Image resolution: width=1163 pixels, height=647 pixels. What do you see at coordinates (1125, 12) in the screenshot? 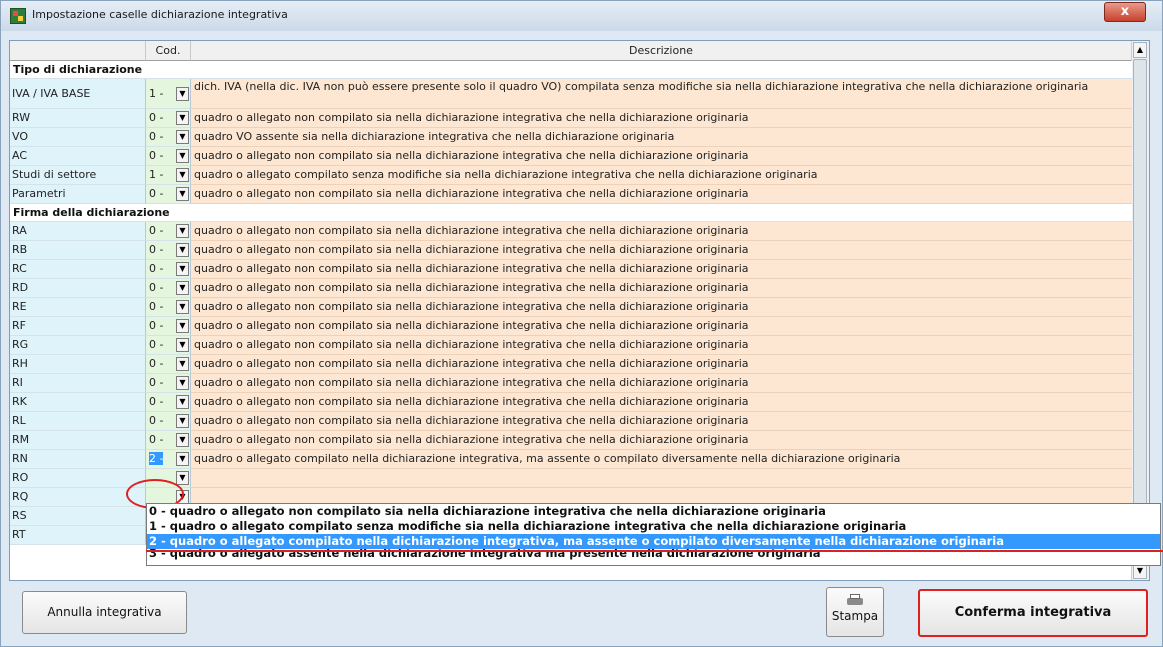
I see `close-button: x` at bounding box center [1125, 12].